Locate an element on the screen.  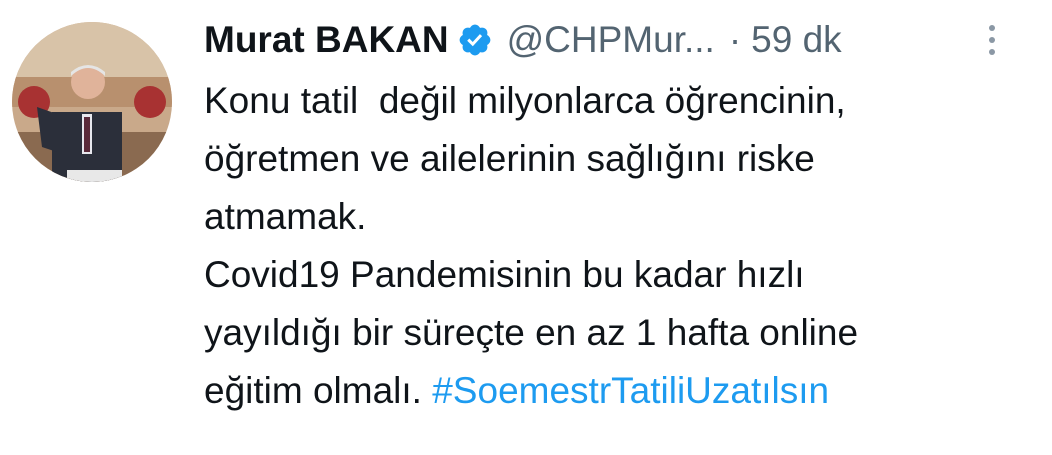
tweet-text-line: Covid19 Pandemisinin bu kadar hızlı is located at coordinates (504, 274).